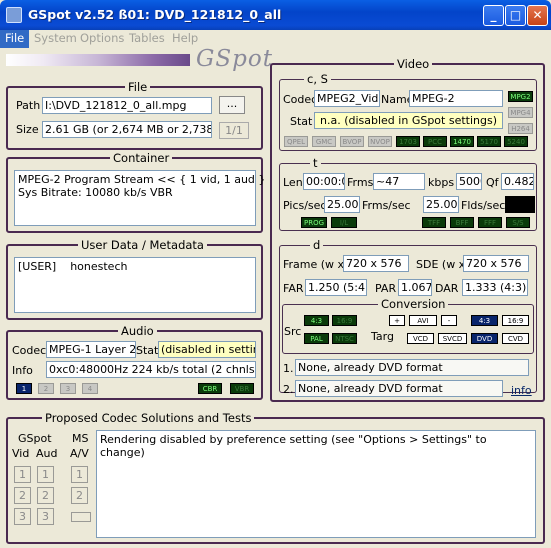 The height and width of the screenshot is (548, 551). Describe the element at coordinates (28, 105) in the screenshot. I see `path-label: Path` at that location.